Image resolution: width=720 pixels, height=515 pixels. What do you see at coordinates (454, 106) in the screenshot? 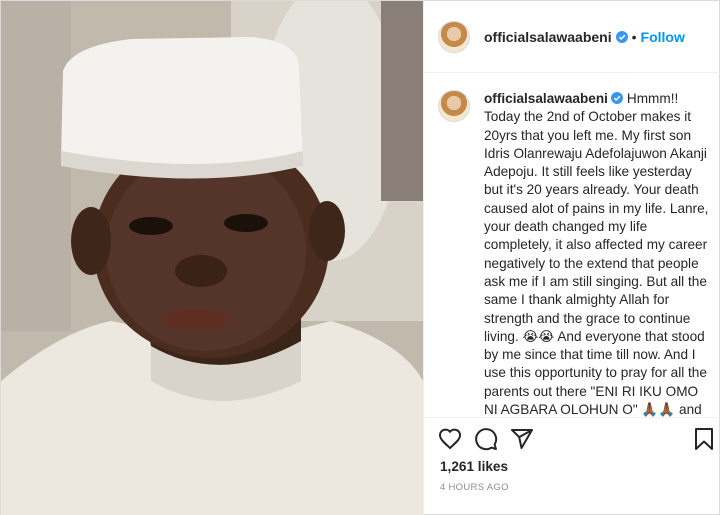
I see `caption-author-avatar` at bounding box center [454, 106].